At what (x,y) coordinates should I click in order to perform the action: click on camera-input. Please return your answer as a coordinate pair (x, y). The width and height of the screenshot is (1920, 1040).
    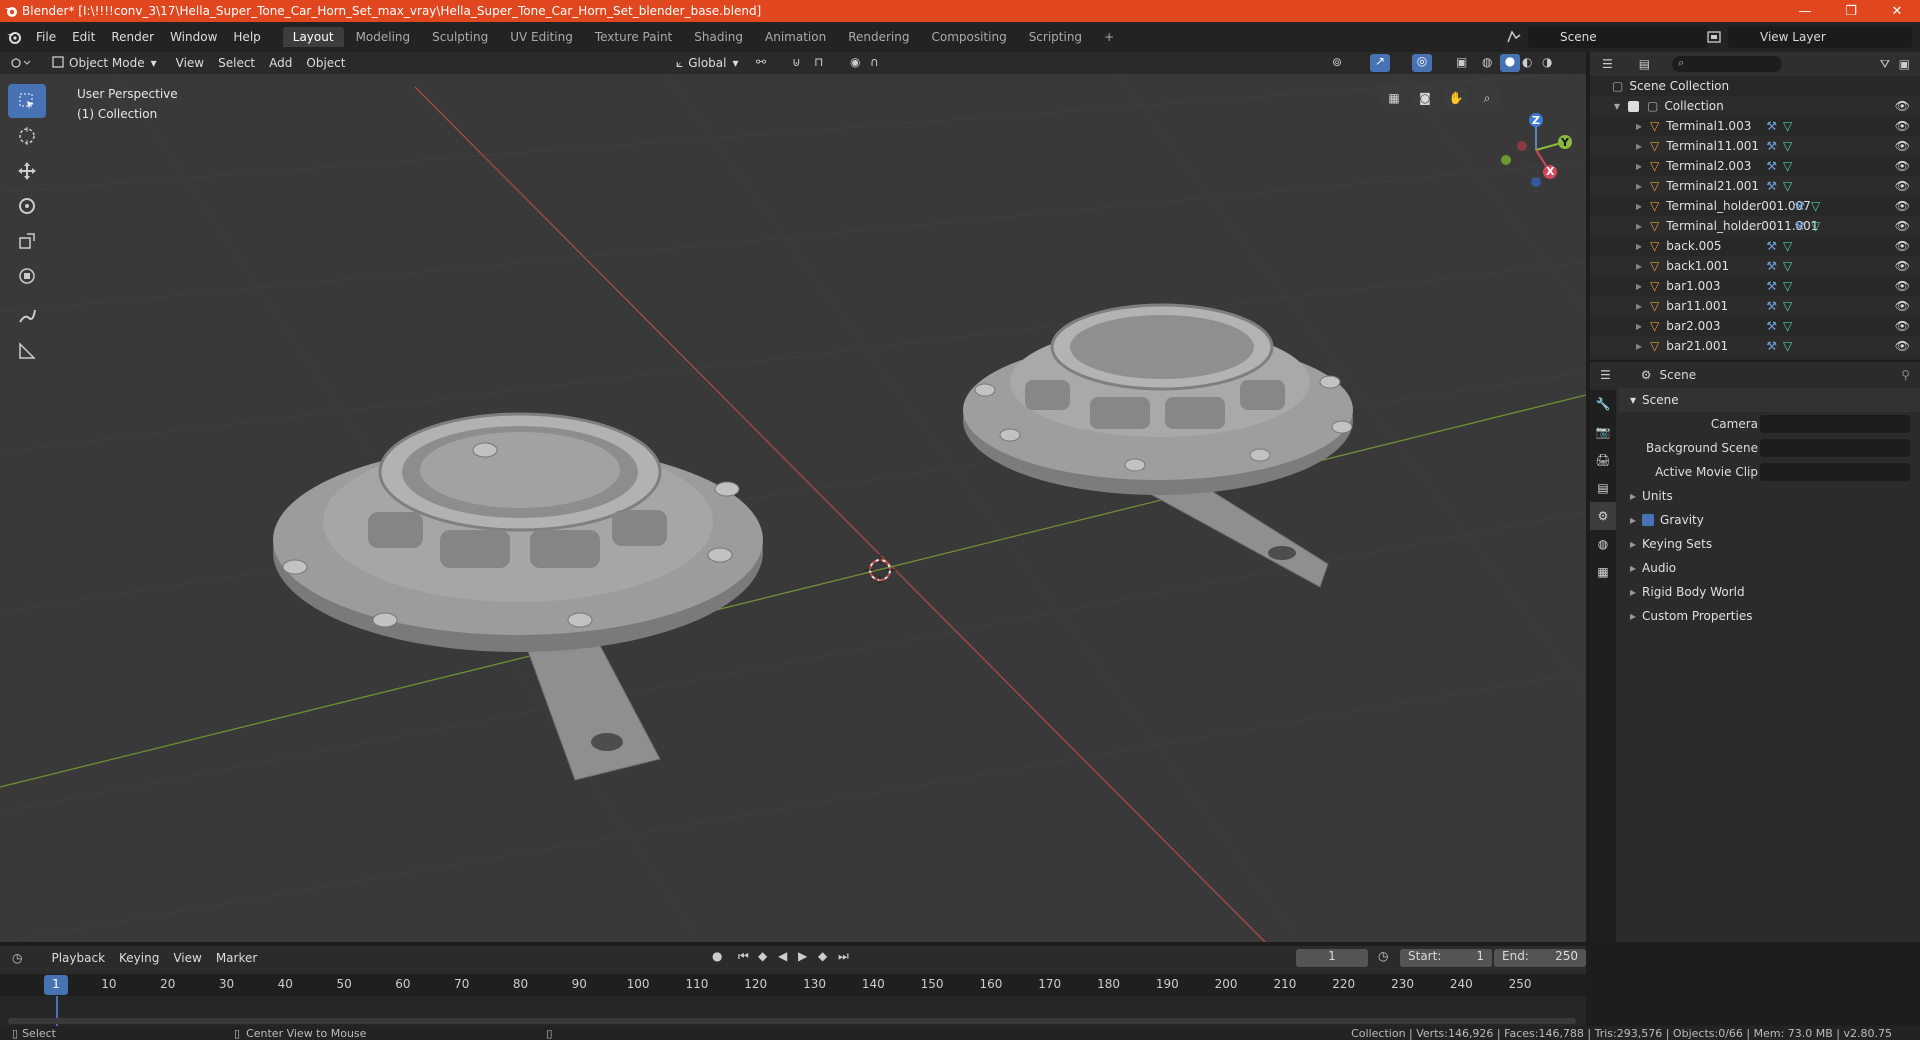
    Looking at the image, I should click on (1835, 424).